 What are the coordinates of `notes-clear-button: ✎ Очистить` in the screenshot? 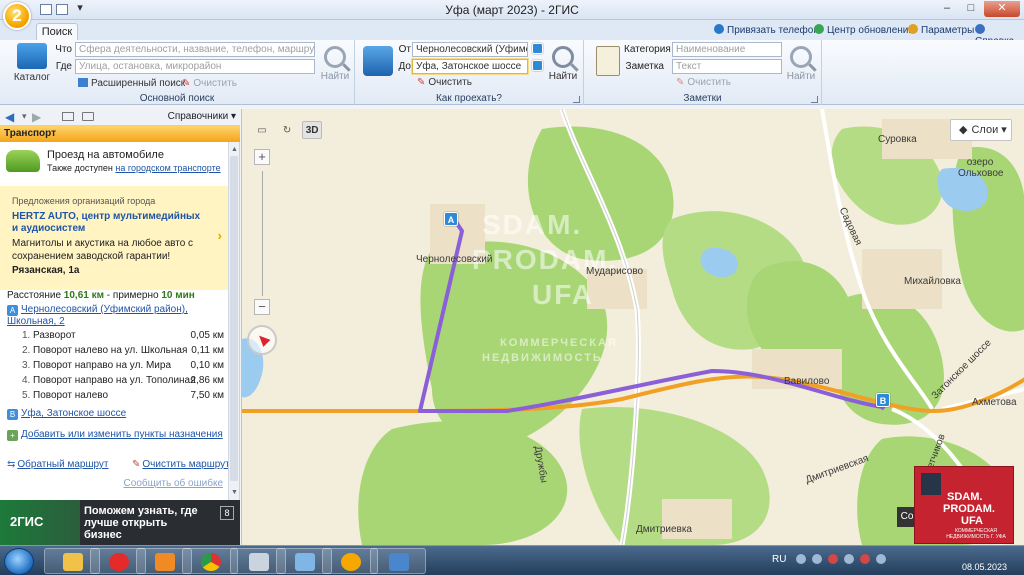 It's located at (703, 82).